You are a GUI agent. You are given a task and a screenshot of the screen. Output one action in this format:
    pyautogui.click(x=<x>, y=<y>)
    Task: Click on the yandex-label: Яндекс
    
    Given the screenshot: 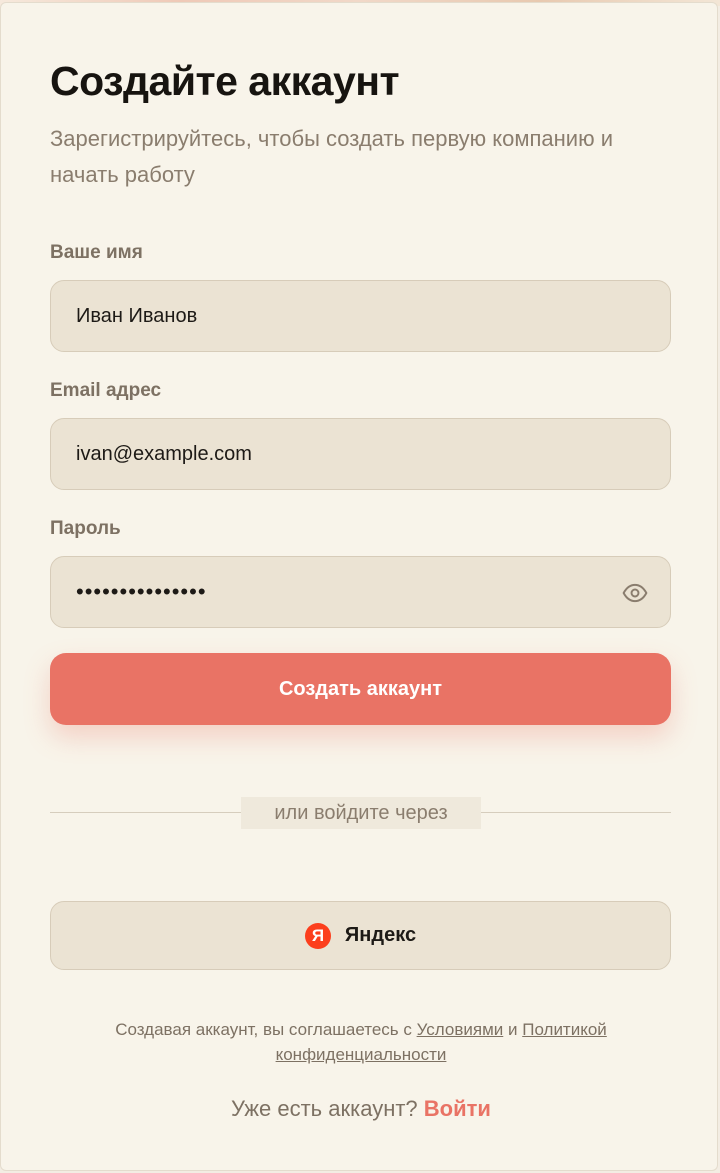 What is the action you would take?
    pyautogui.click(x=380, y=935)
    